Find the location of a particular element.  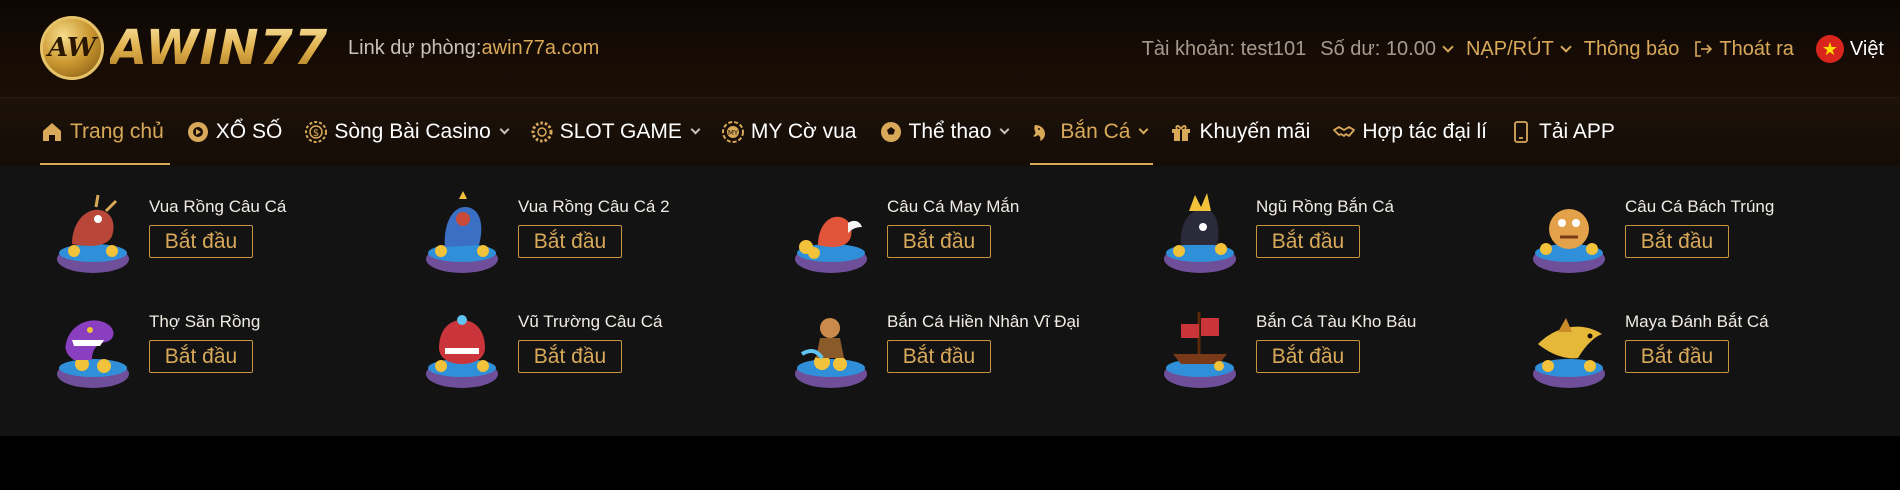

nav-item-agency: Hợp tác đại lí is located at coordinates (1409, 132).